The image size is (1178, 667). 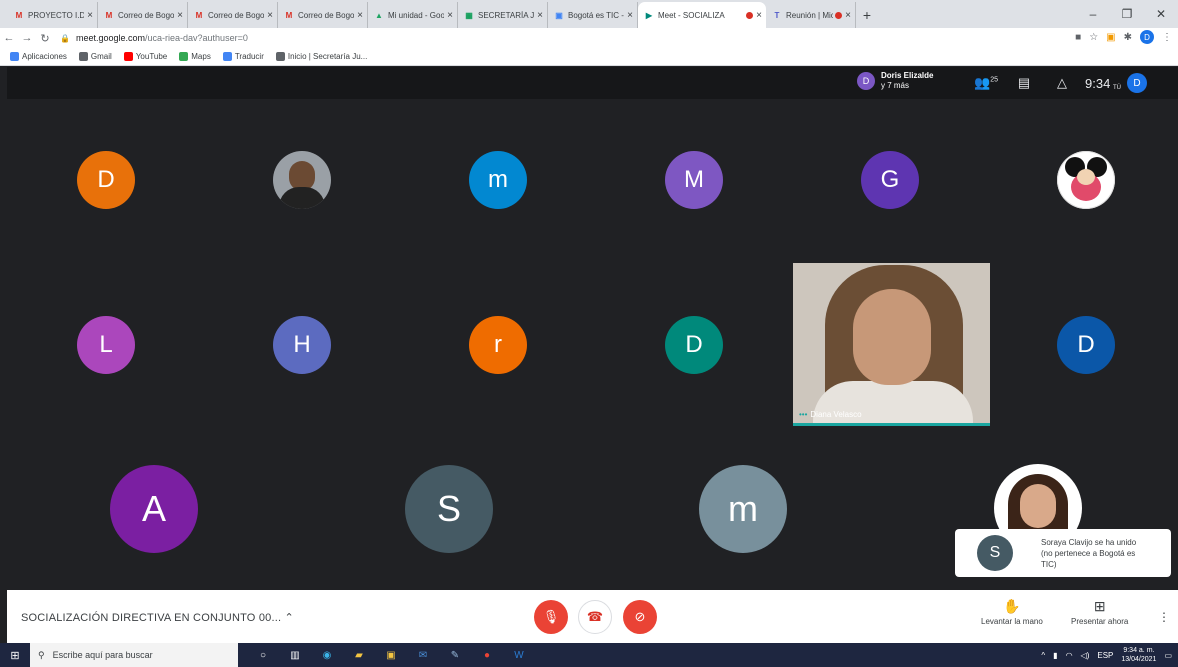 What do you see at coordinates (867, 15) in the screenshot?
I see `new-tab-icon: +` at bounding box center [867, 15].